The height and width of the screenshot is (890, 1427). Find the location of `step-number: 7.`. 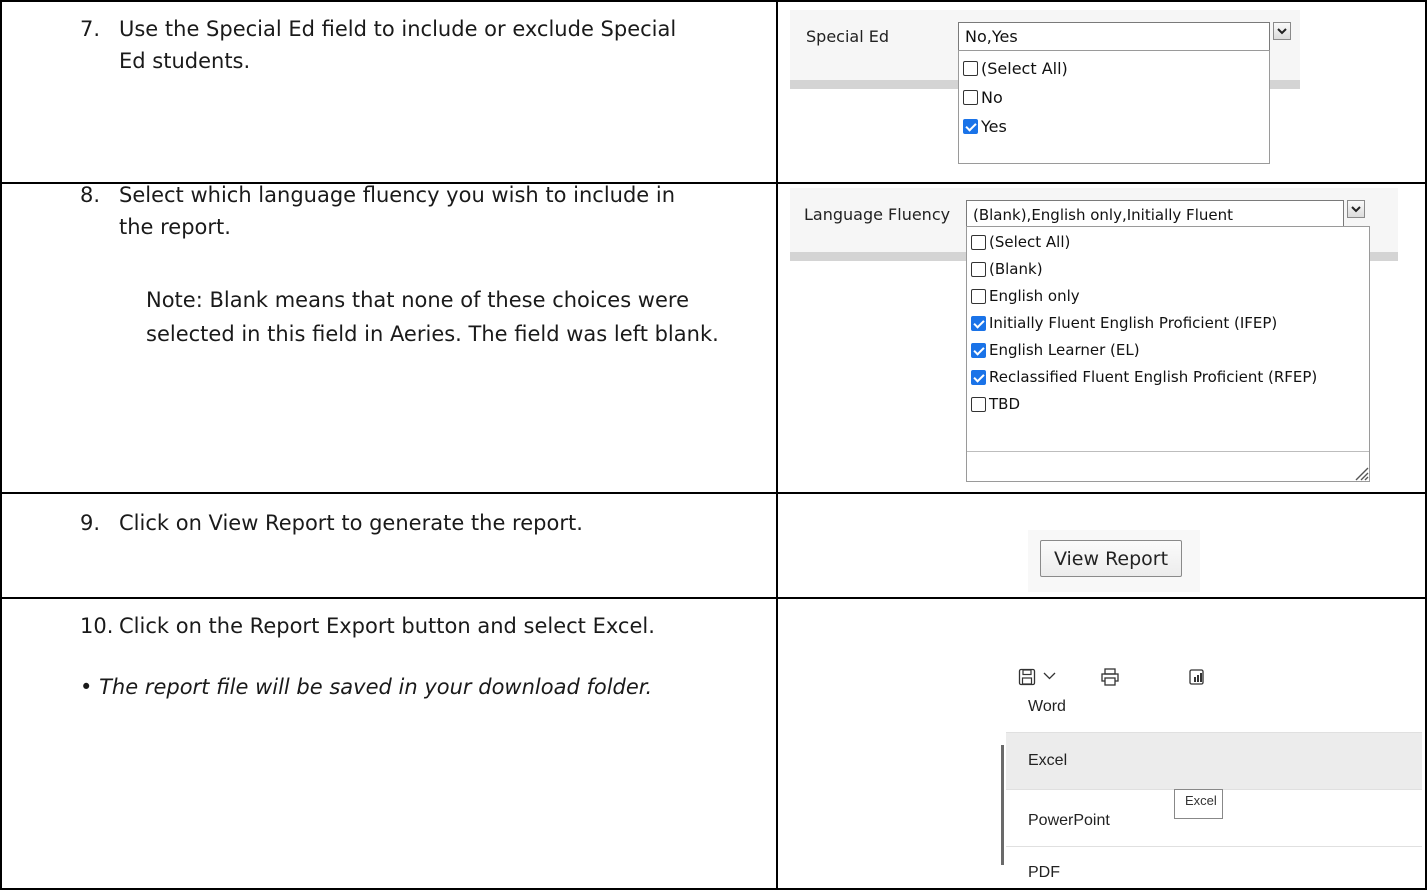

step-number: 7. is located at coordinates (90, 29).